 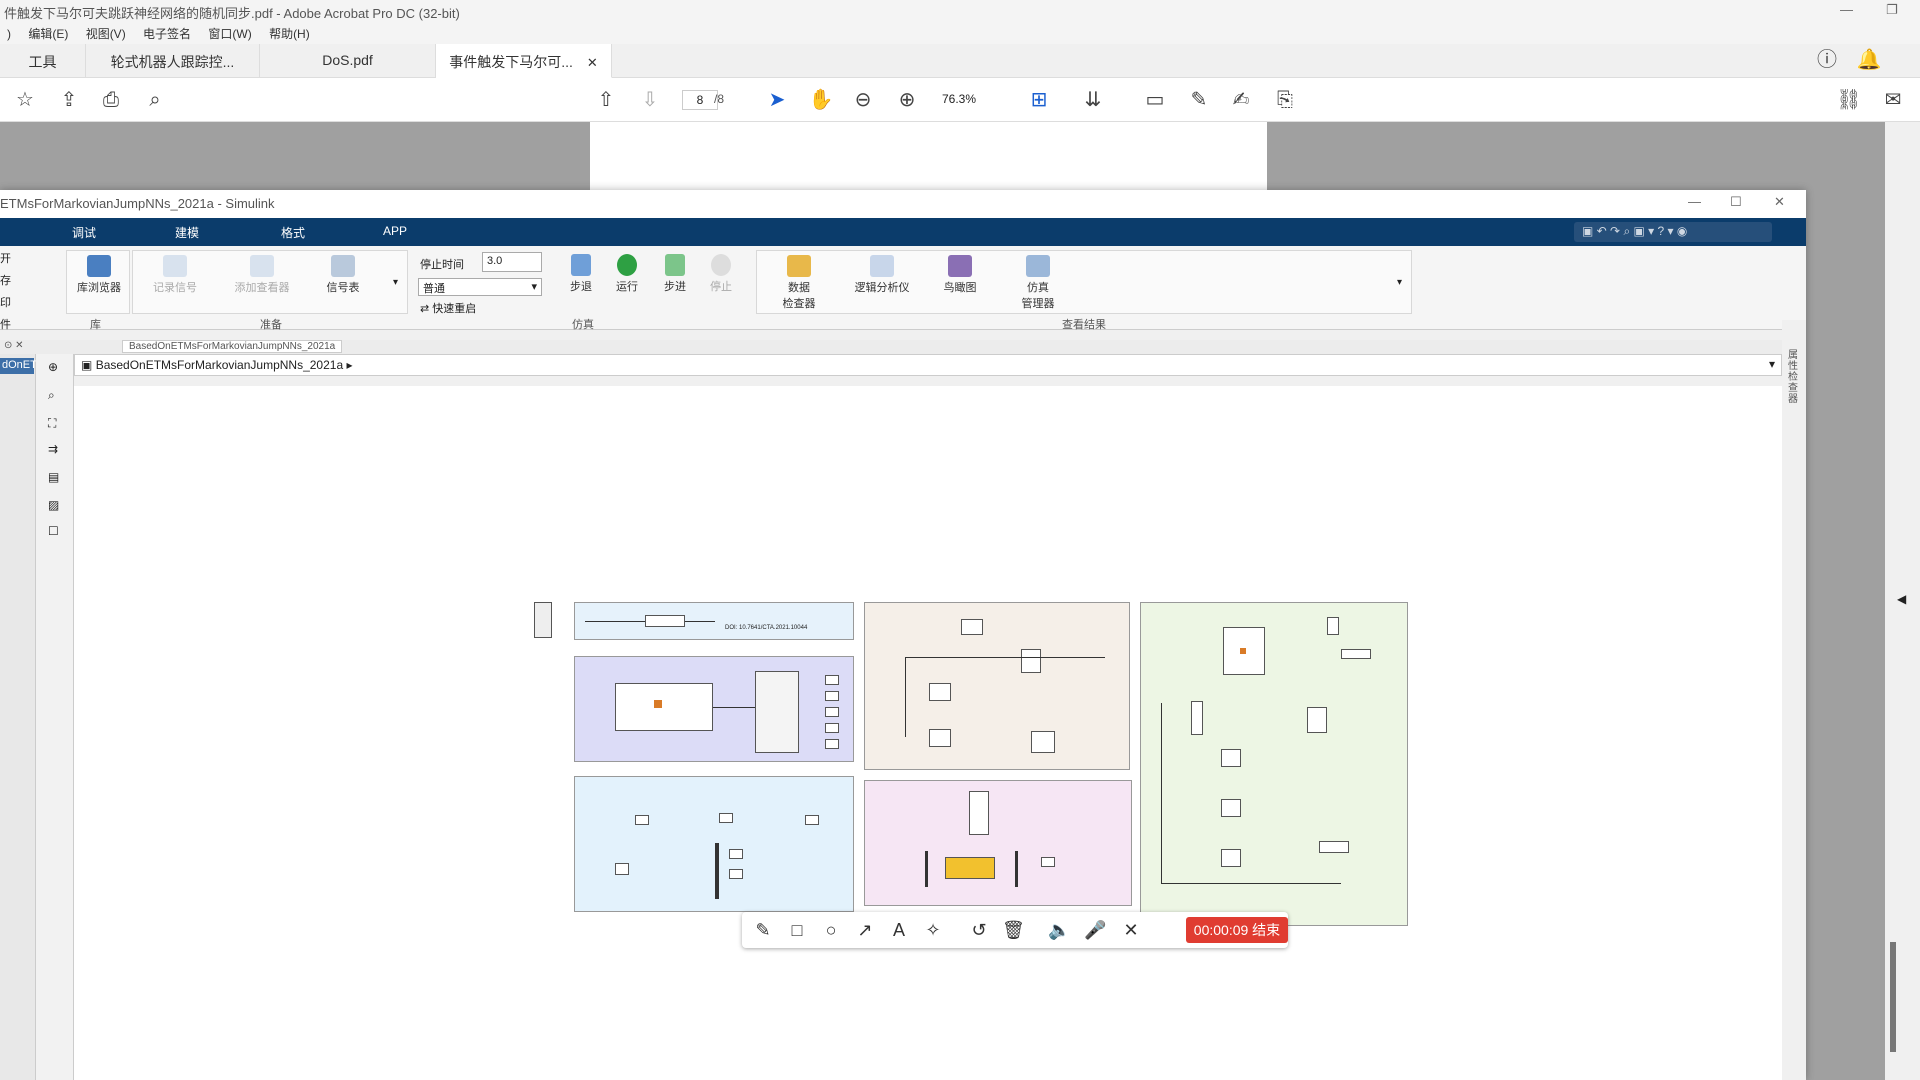 I want to click on fit-view-icon: ⛶, so click(x=52, y=423).